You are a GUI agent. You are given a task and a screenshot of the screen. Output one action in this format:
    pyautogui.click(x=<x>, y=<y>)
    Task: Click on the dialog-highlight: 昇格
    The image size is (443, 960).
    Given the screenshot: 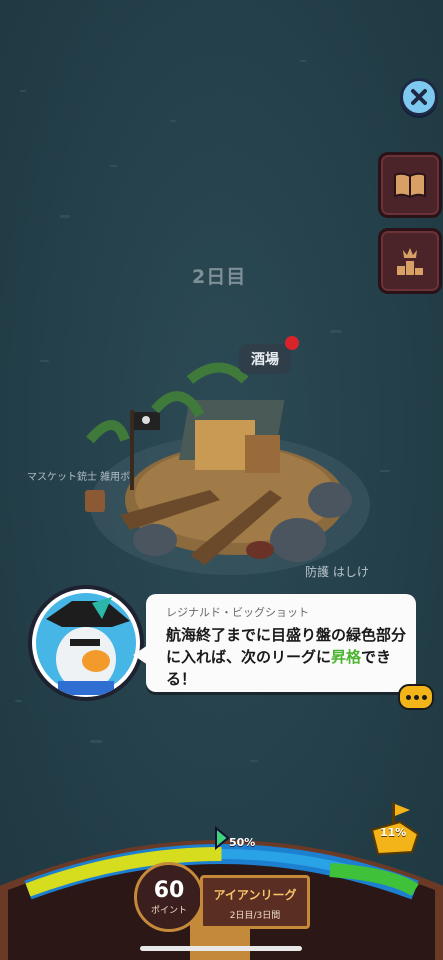 What is the action you would take?
    pyautogui.click(x=346, y=657)
    